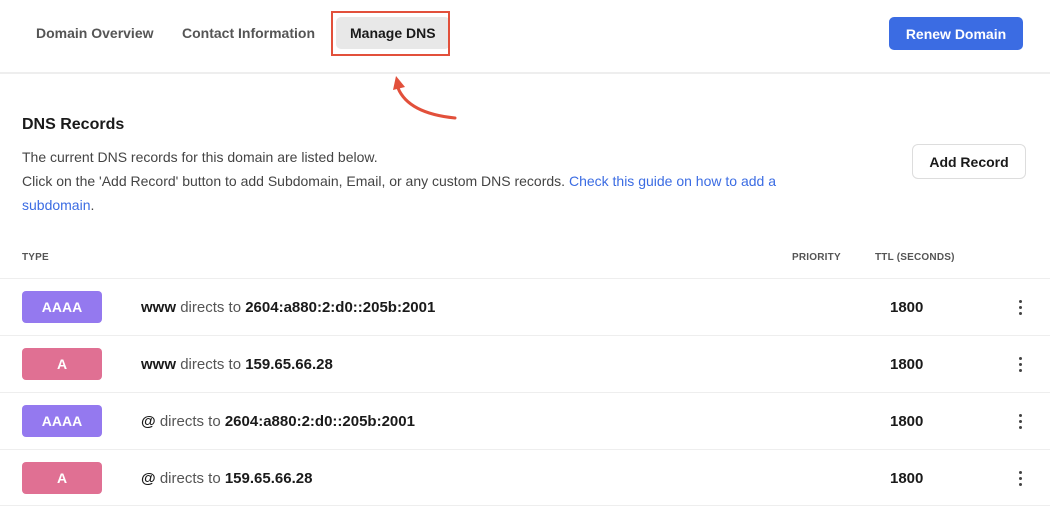 The image size is (1050, 520). Describe the element at coordinates (816, 257) in the screenshot. I see `column-header-priority: PRIORITY` at that location.